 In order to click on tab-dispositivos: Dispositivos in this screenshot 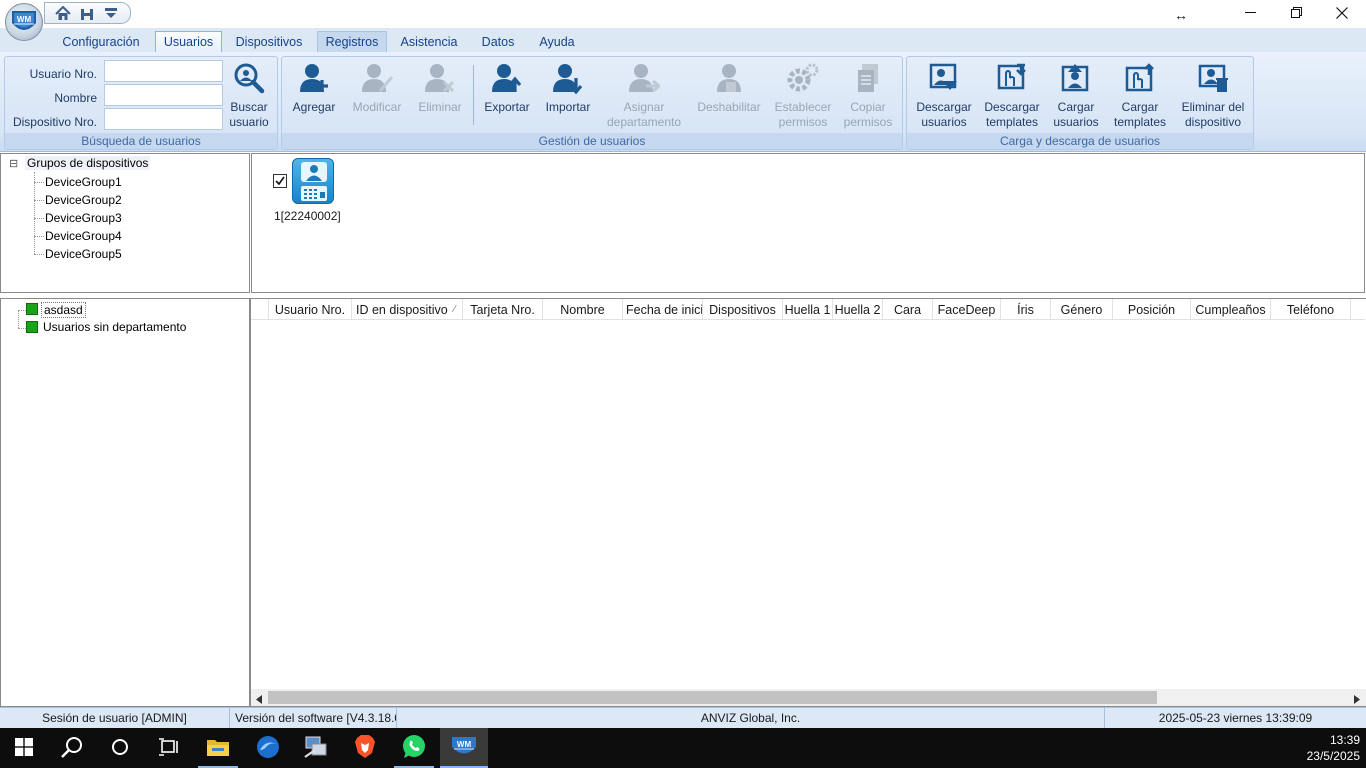, I will do `click(269, 41)`.